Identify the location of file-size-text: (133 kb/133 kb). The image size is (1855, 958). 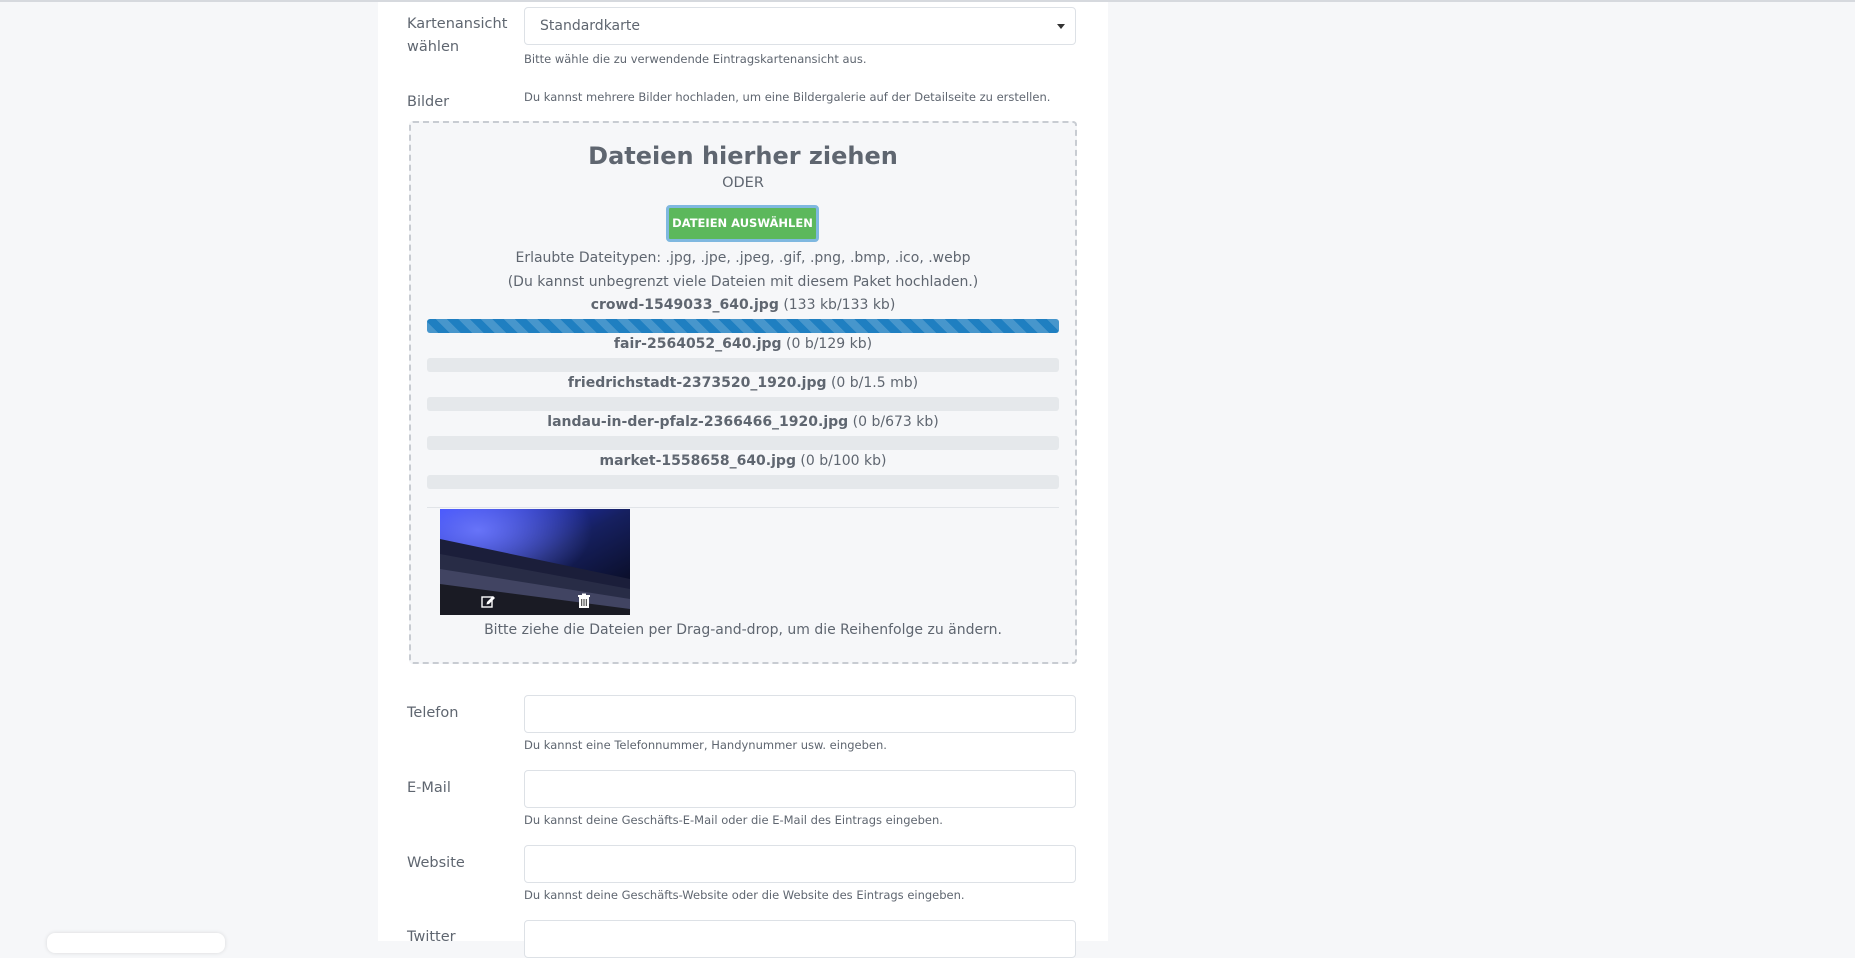
(839, 305).